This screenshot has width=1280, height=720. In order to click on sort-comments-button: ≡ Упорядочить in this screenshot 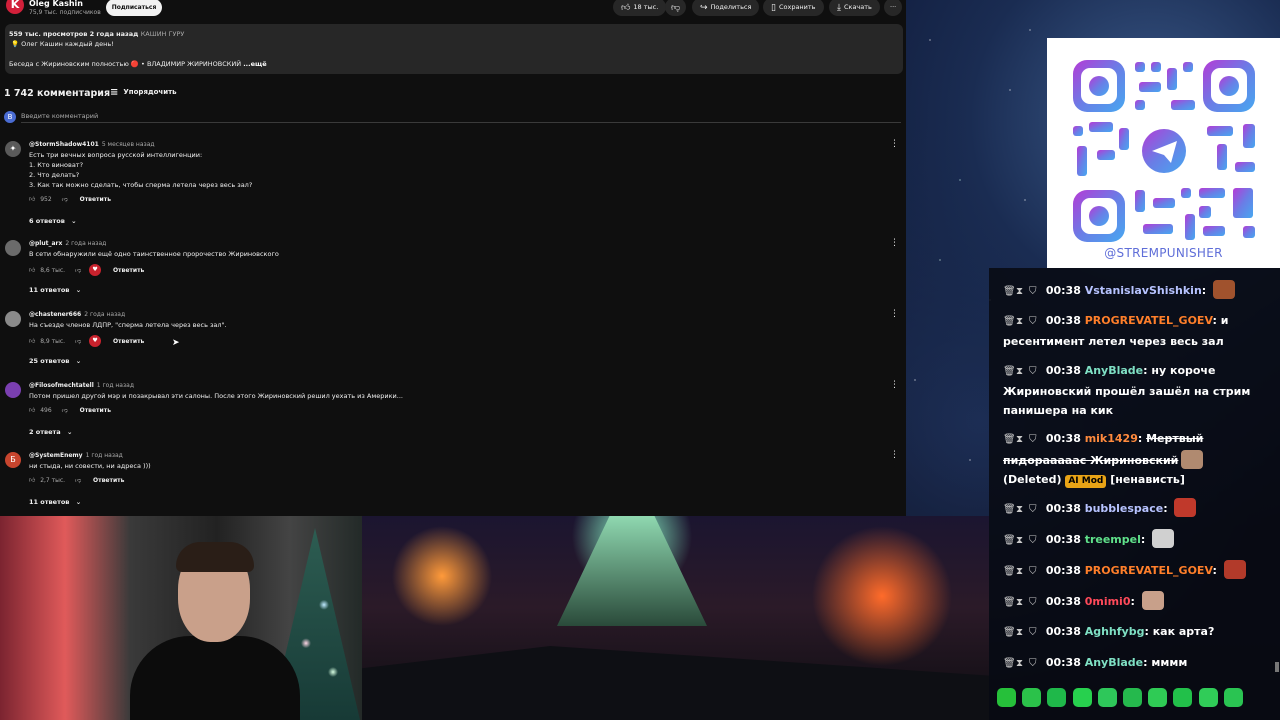, I will do `click(143, 92)`.